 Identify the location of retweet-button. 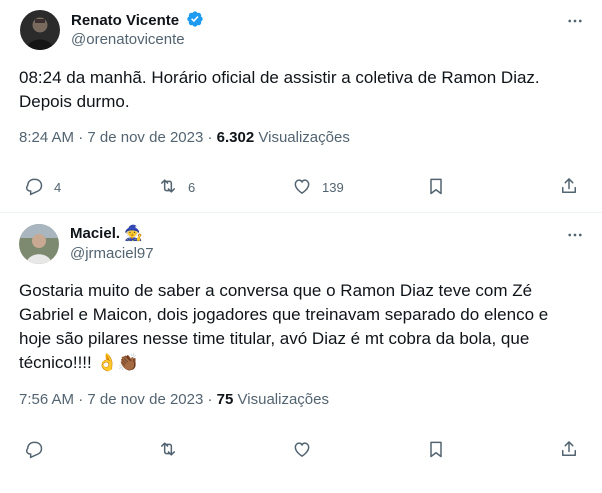
(168, 451).